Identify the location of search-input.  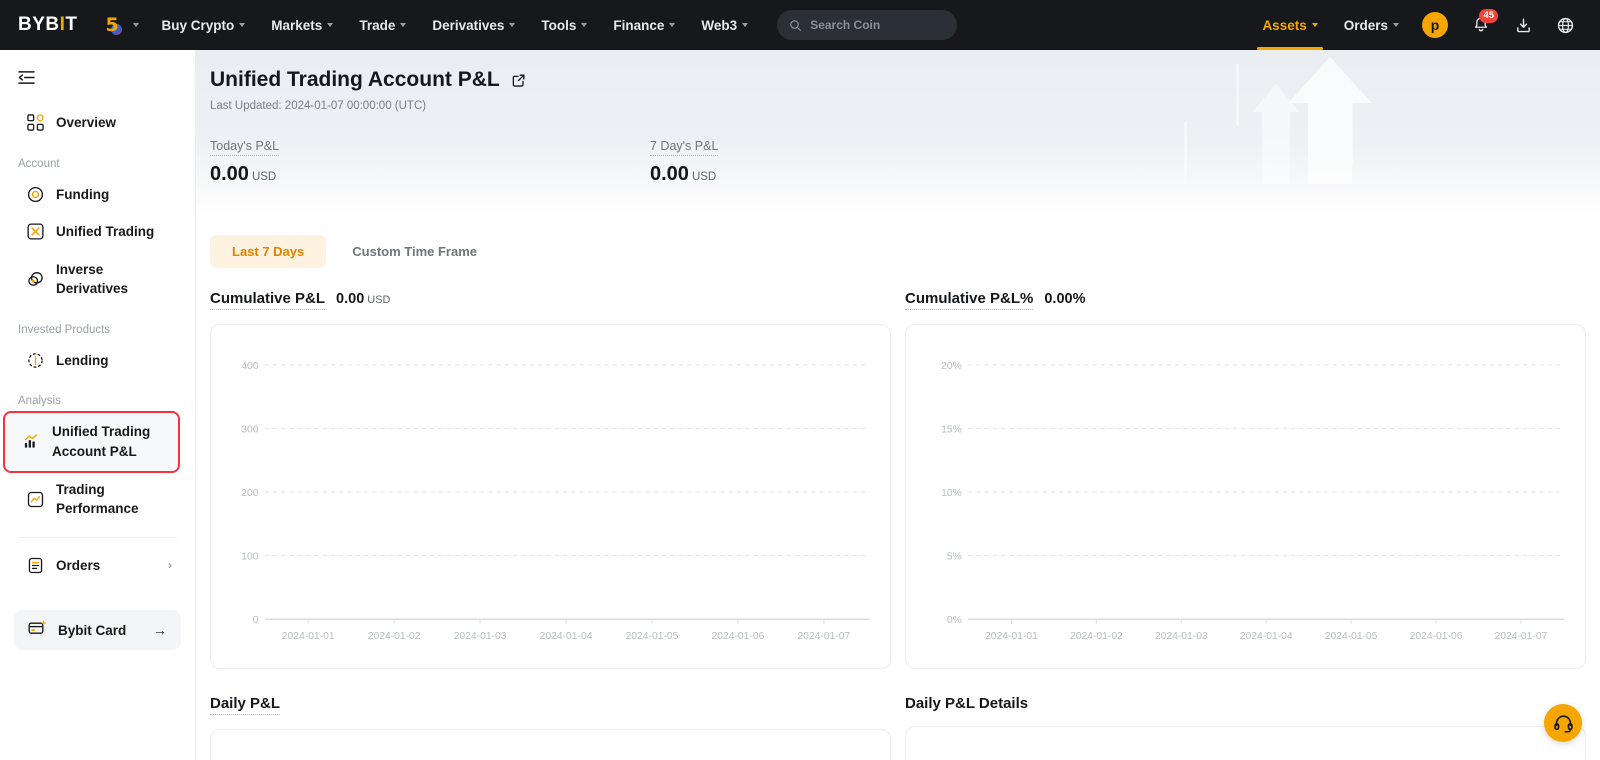
(878, 25).